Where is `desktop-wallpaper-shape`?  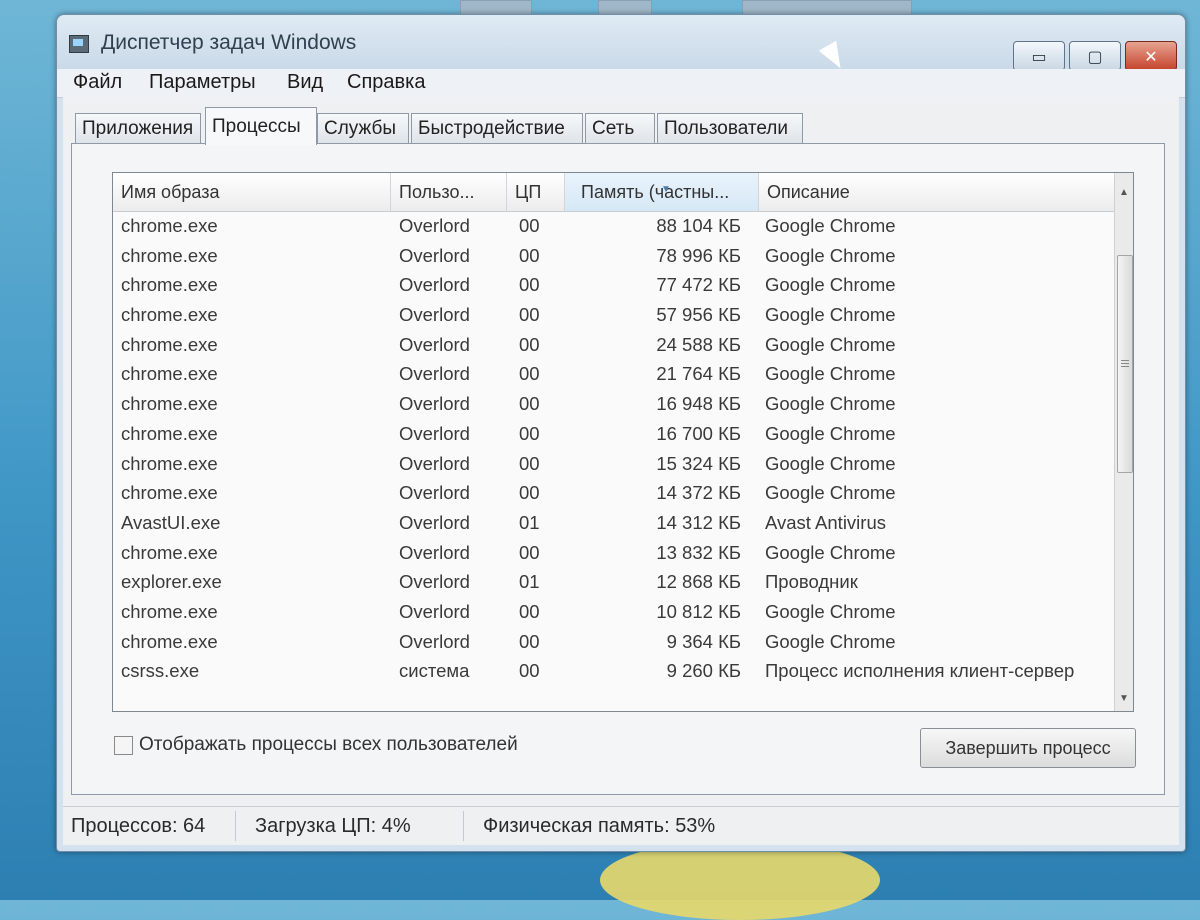
desktop-wallpaper-shape is located at coordinates (740, 880).